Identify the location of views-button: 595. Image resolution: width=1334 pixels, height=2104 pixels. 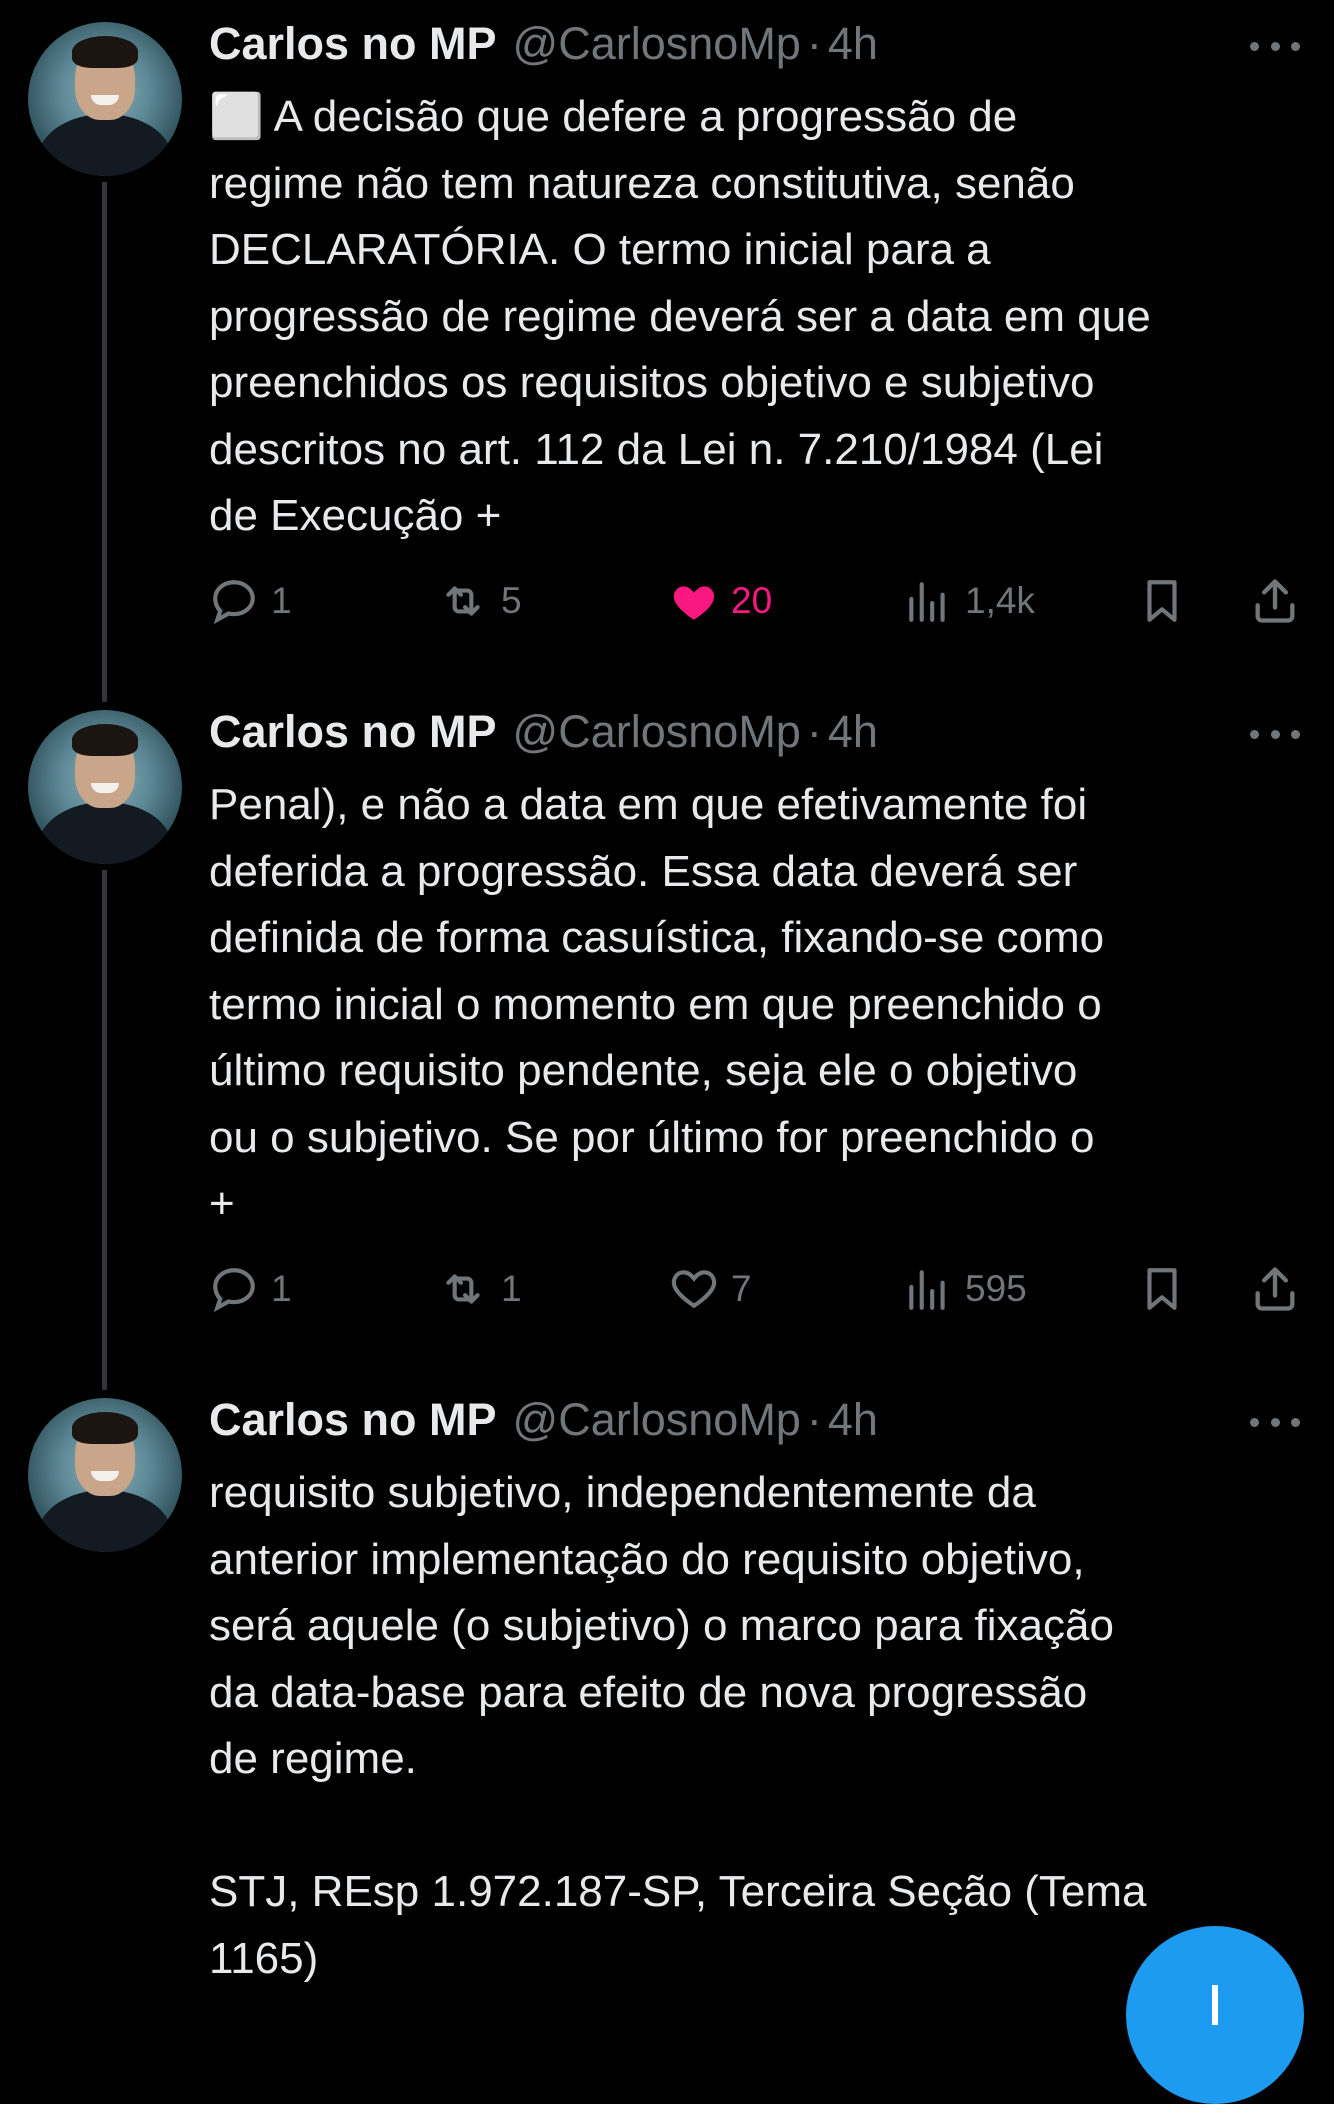
(965, 1289).